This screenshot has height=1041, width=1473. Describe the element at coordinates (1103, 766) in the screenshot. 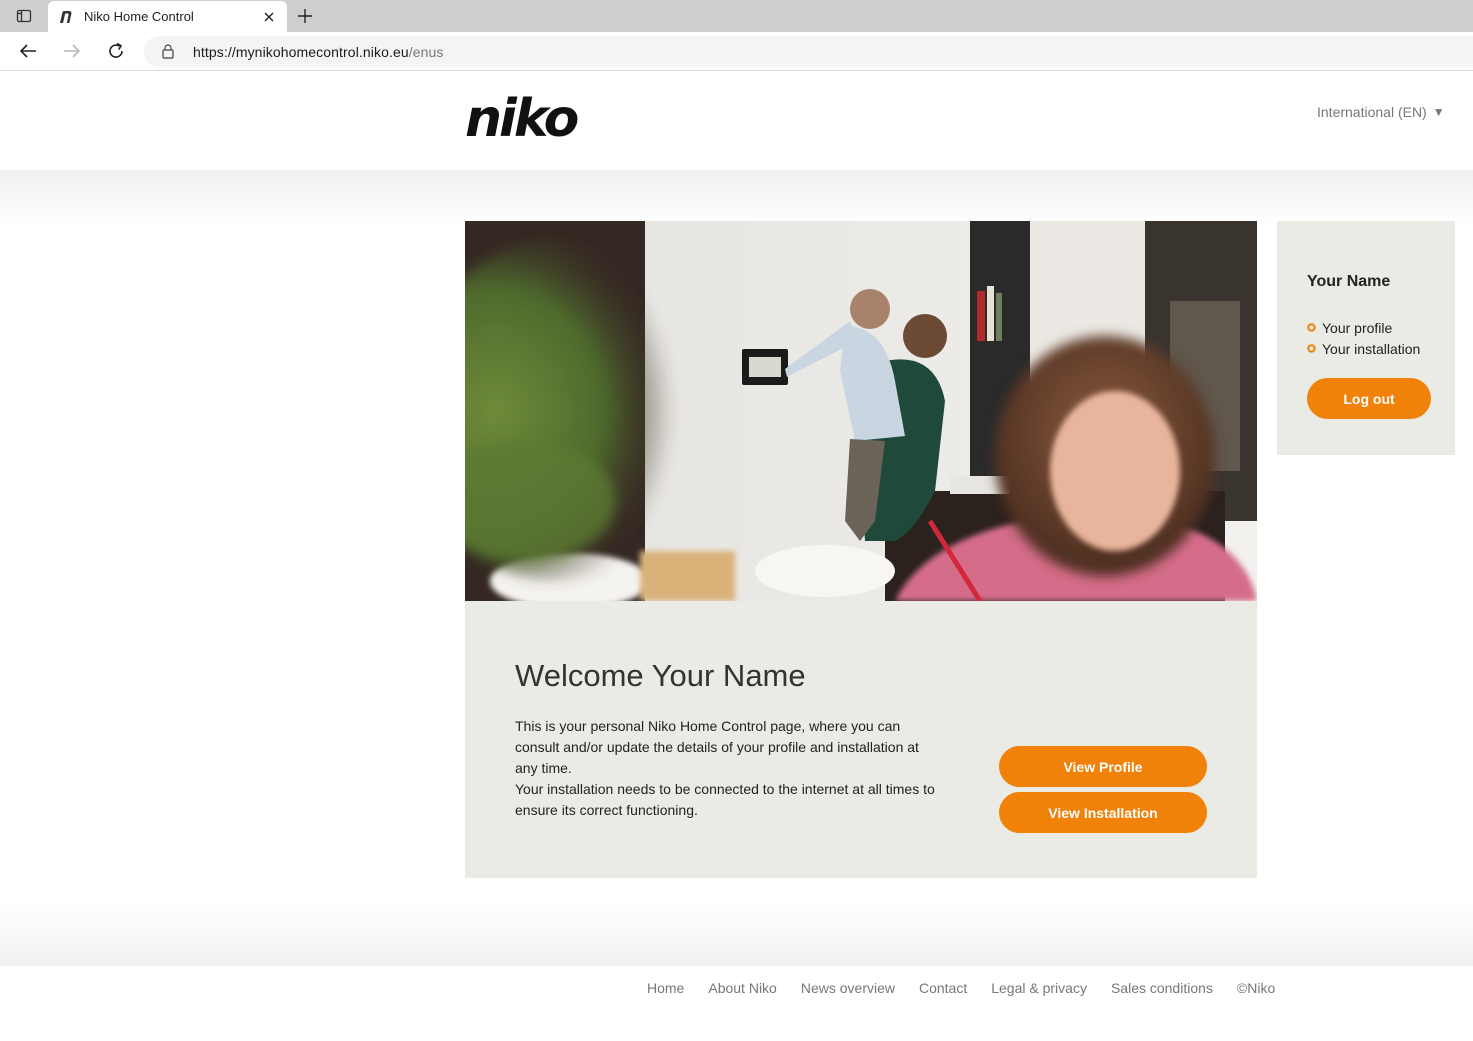

I see `view-profile-button: View Profile` at that location.